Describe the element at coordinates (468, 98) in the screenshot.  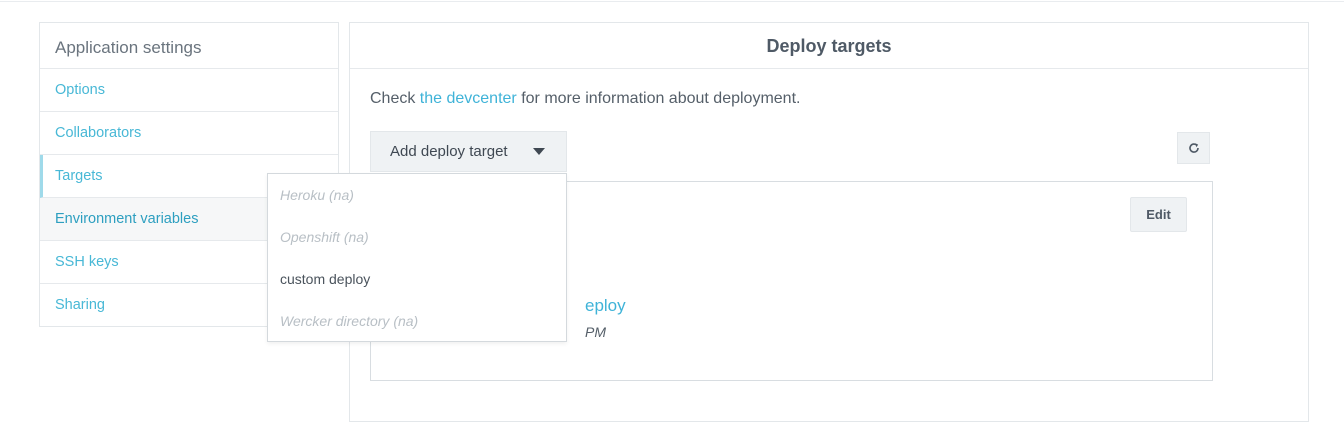
I see `devcenter-link: the devcenter` at that location.